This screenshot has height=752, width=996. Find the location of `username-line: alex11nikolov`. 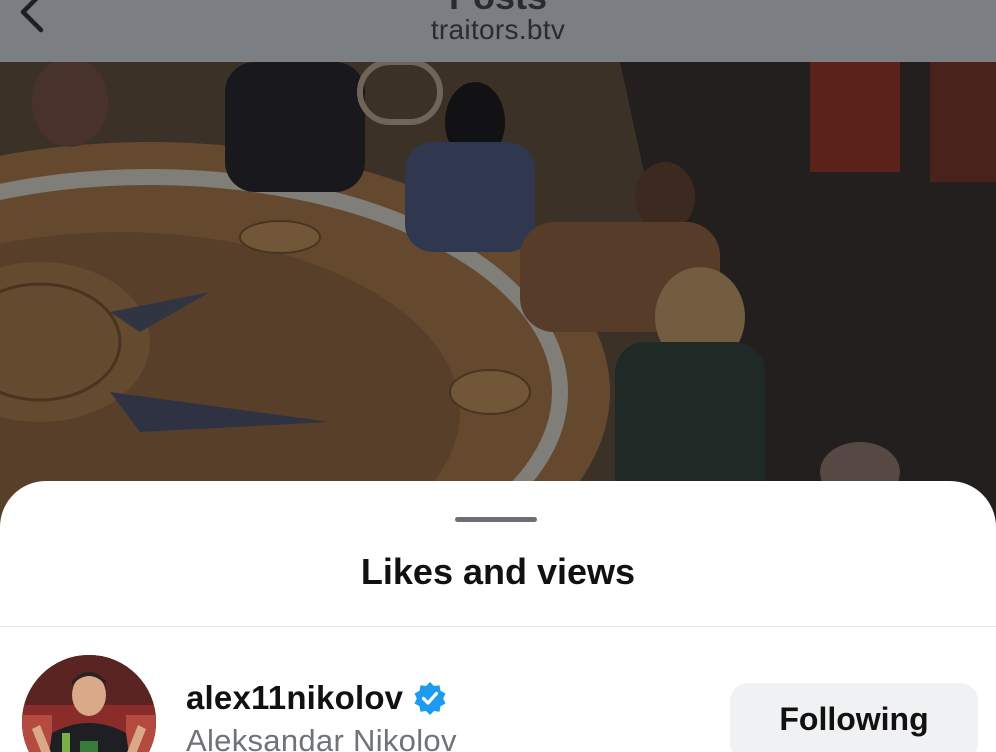

username-line: alex11nikolov is located at coordinates (316, 698).